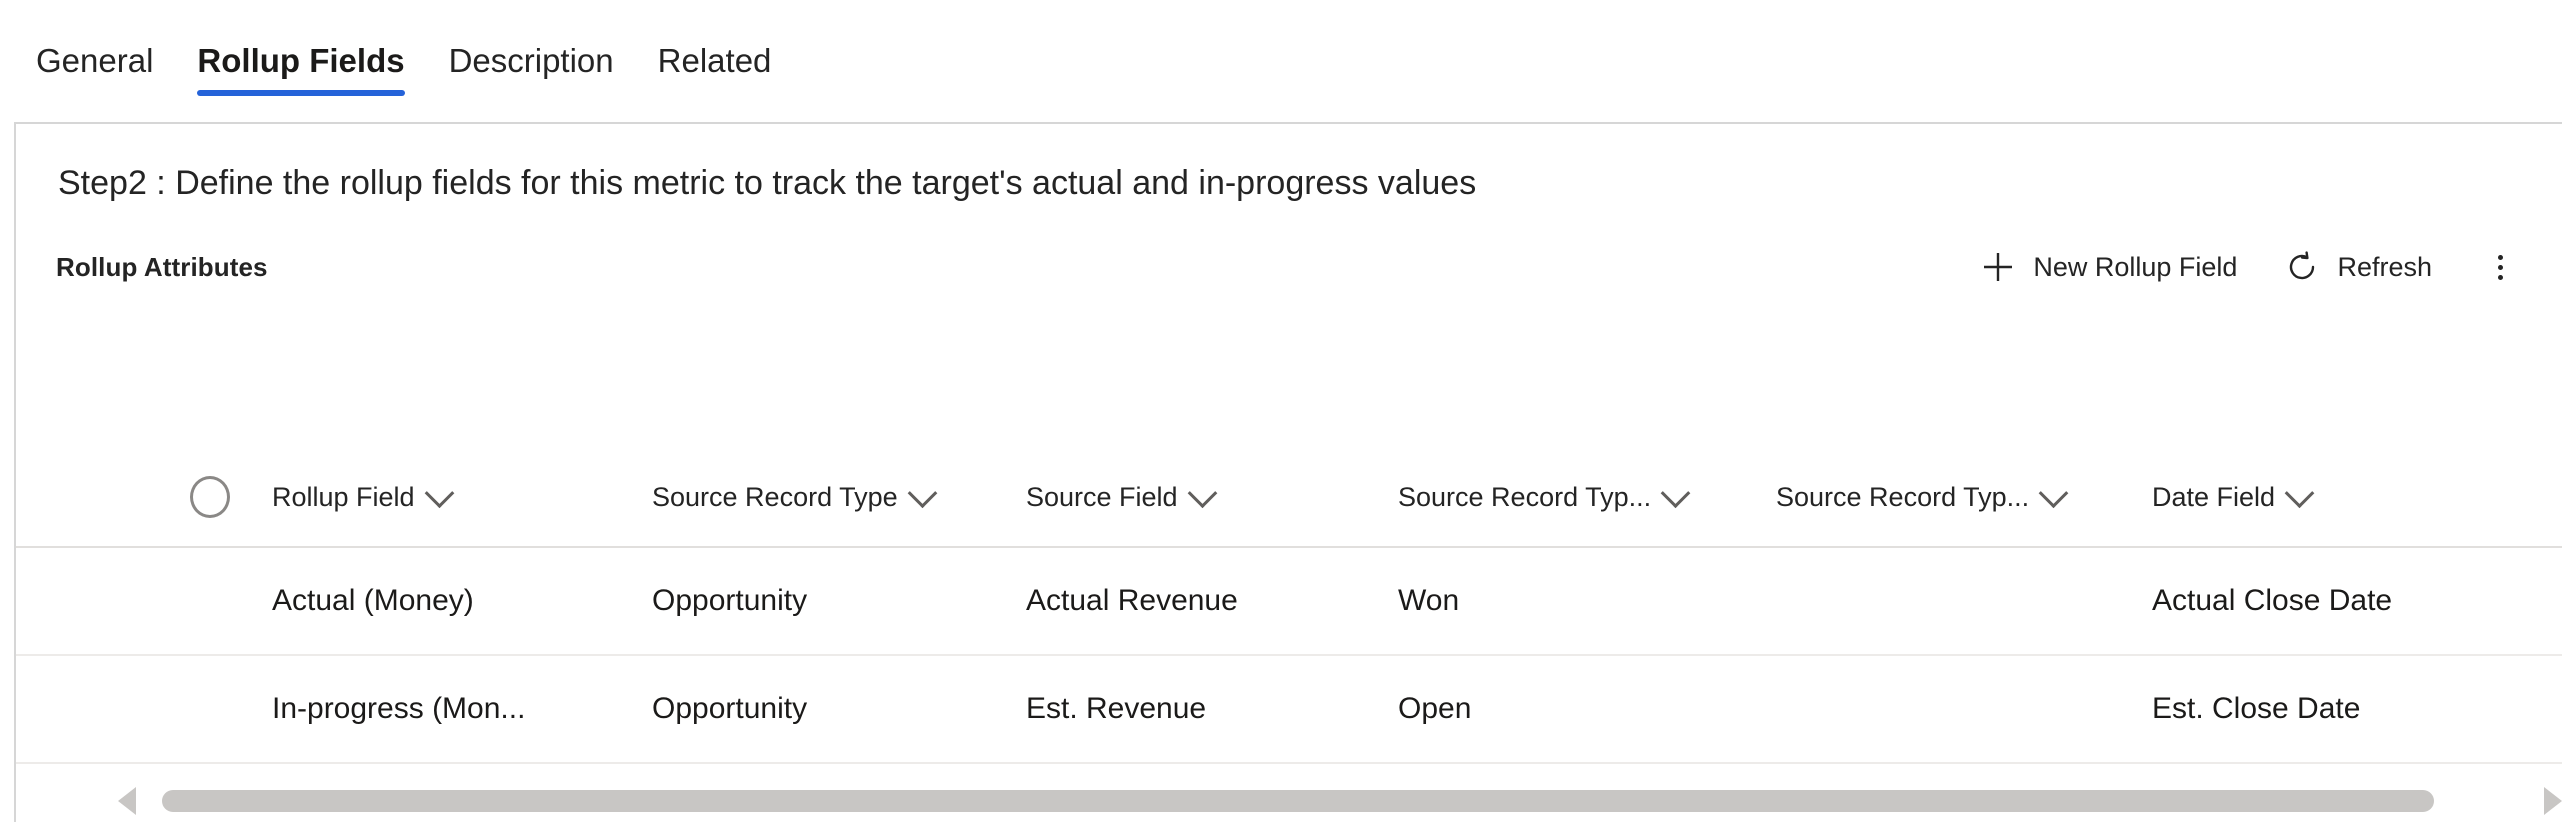 Image resolution: width=2562 pixels, height=822 pixels. What do you see at coordinates (162, 267) in the screenshot?
I see `grid-title: Rollup Attributes` at bounding box center [162, 267].